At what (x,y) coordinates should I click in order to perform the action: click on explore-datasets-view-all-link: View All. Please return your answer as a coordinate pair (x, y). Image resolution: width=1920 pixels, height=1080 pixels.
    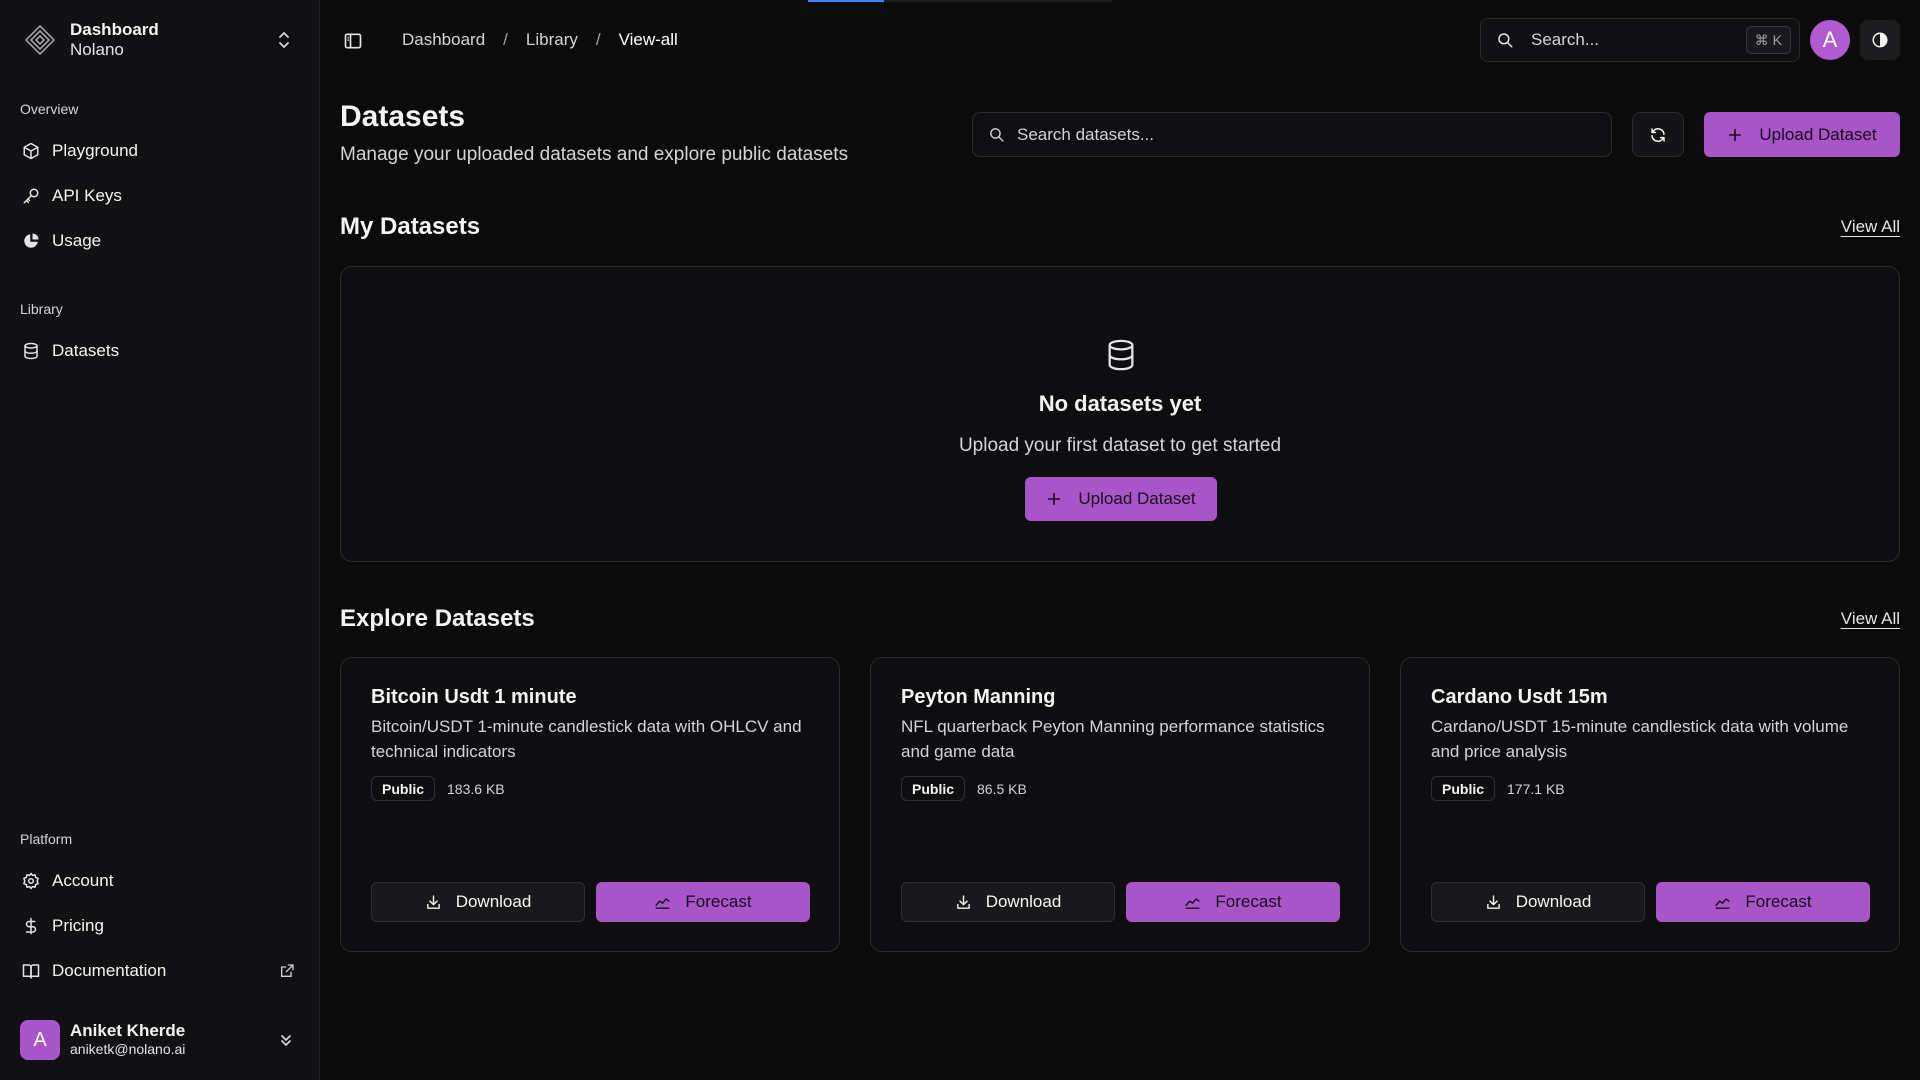
    Looking at the image, I should click on (1870, 619).